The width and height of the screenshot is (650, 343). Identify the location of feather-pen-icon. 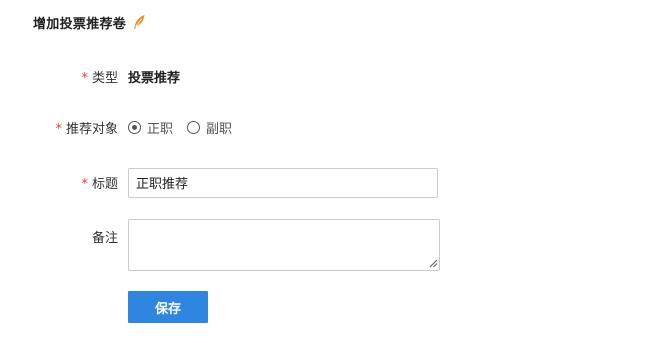
(139, 22).